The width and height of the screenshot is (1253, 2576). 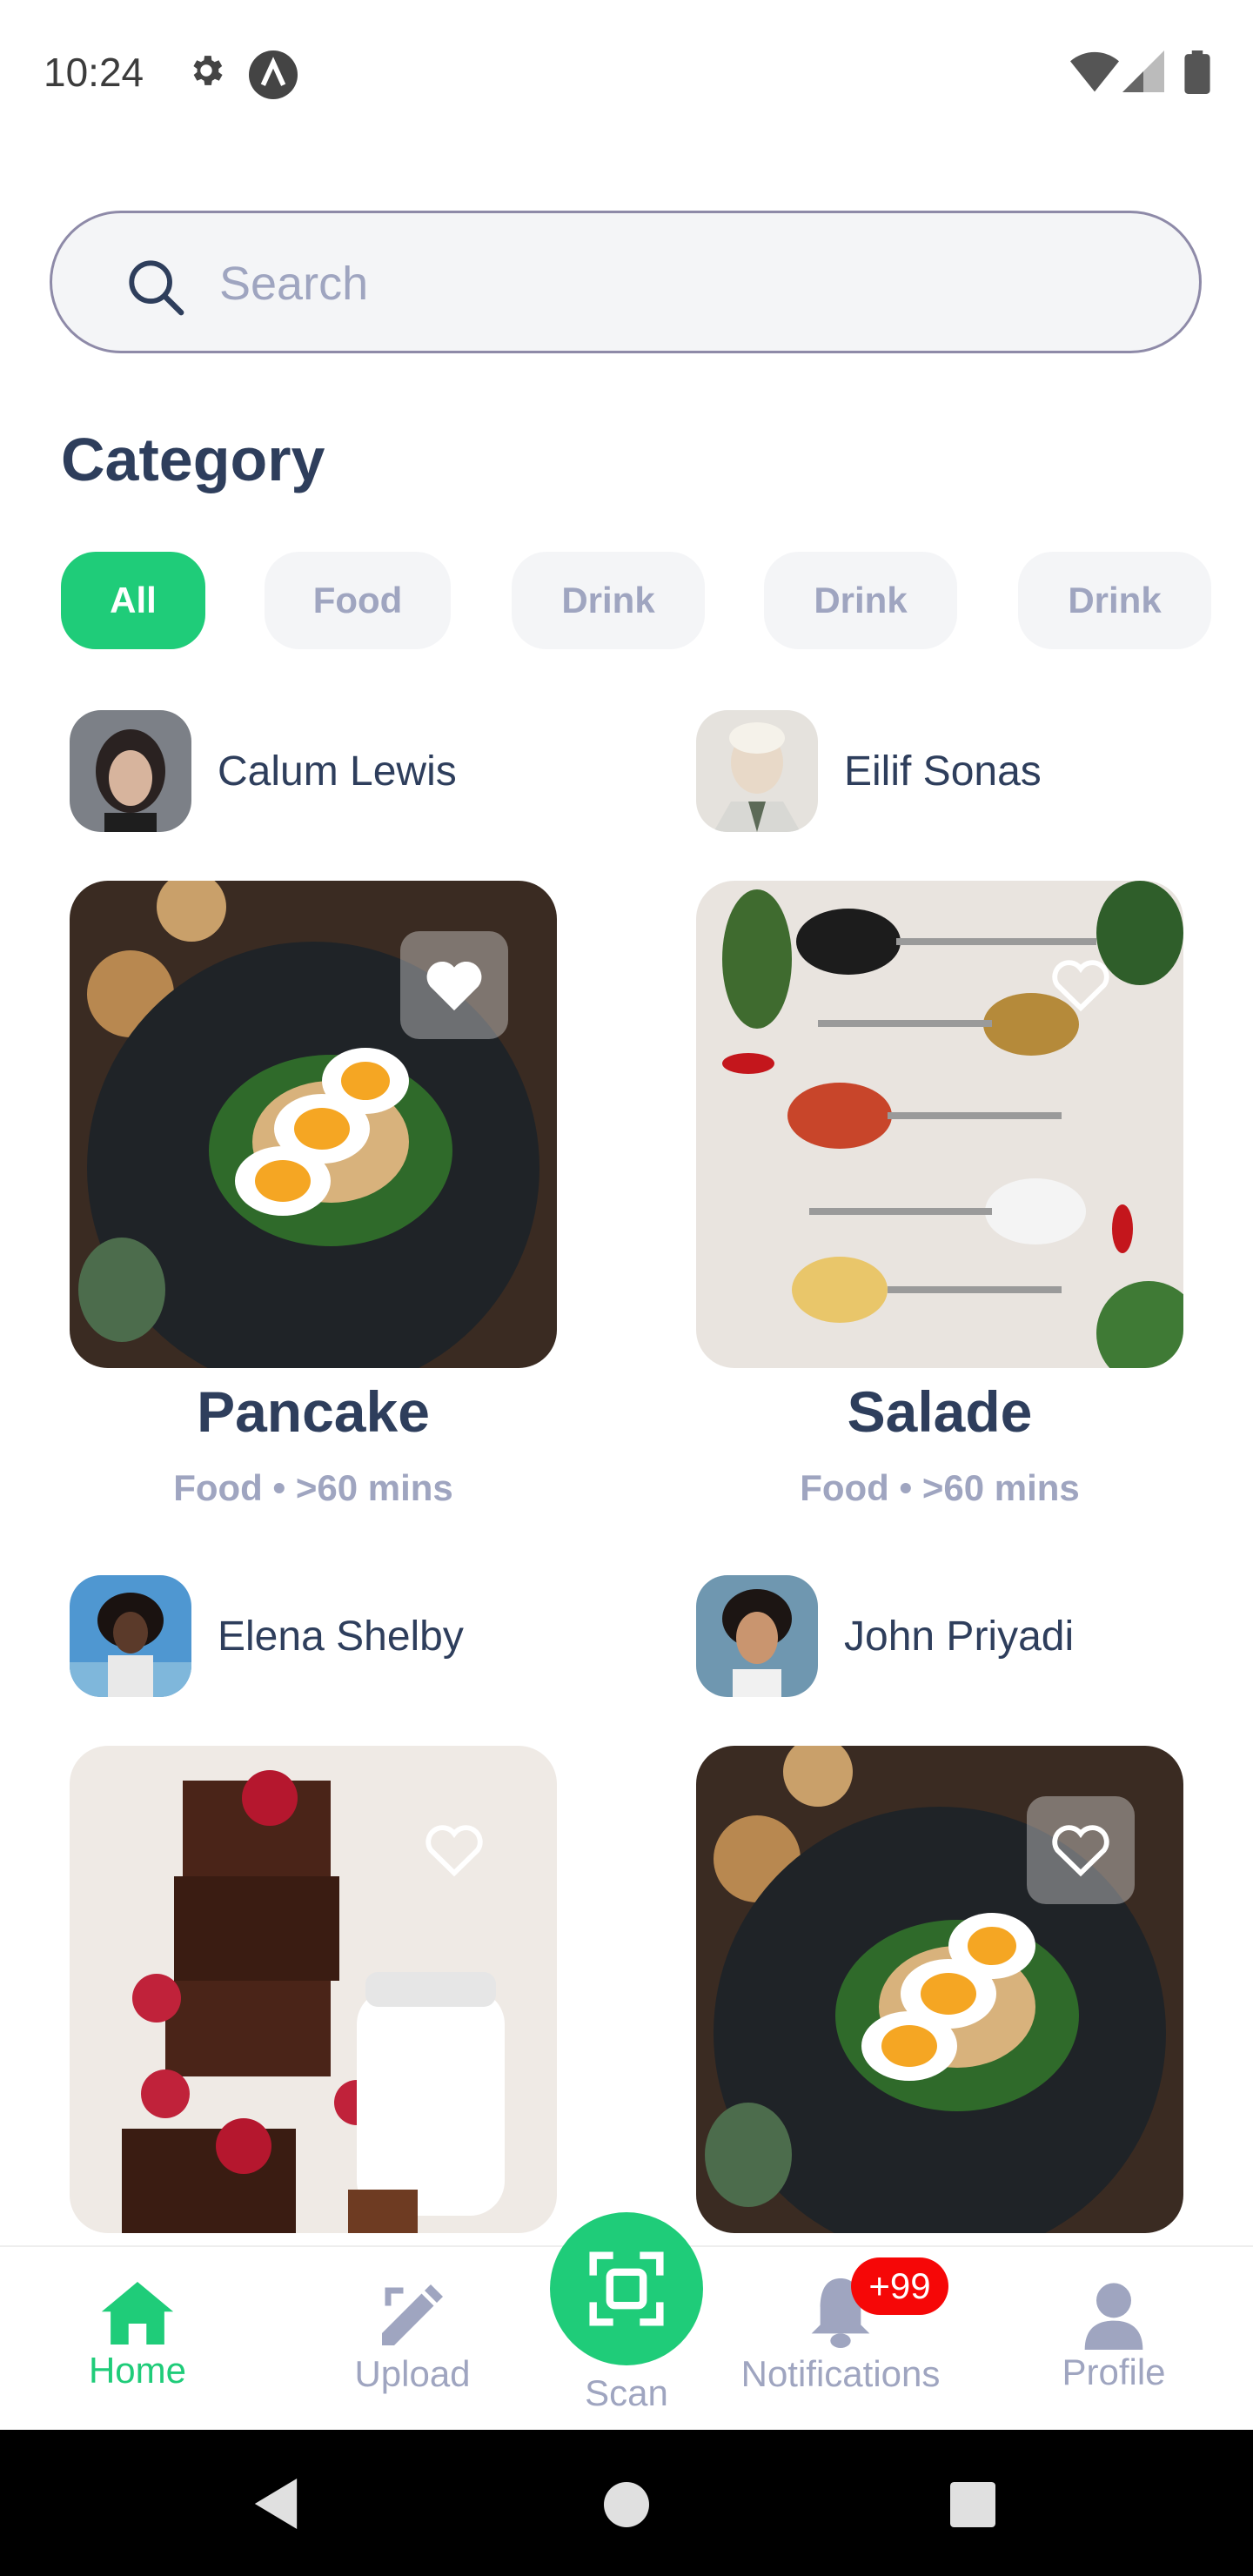 I want to click on battery-icon, so click(x=1197, y=72).